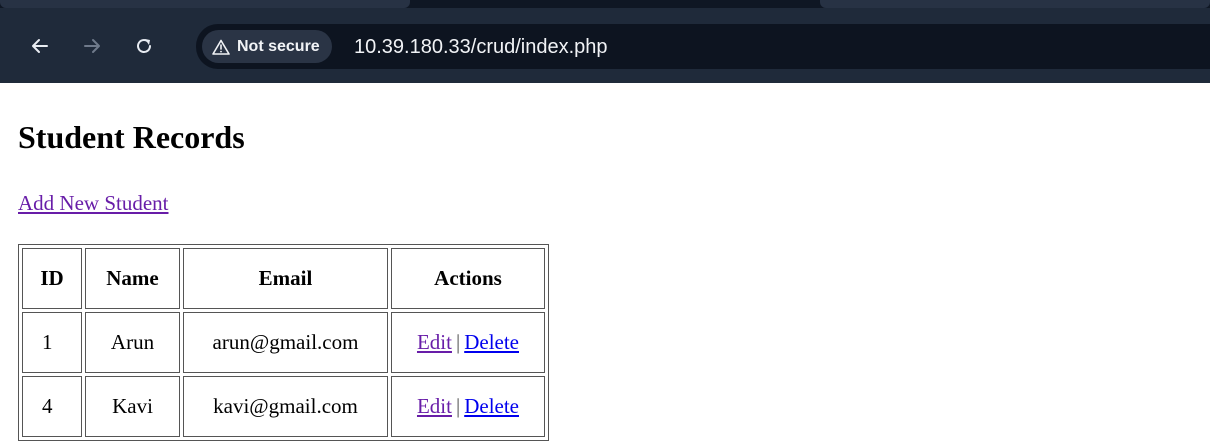 The height and width of the screenshot is (441, 1210). What do you see at coordinates (278, 46) in the screenshot?
I see `security-label: Not secure` at bounding box center [278, 46].